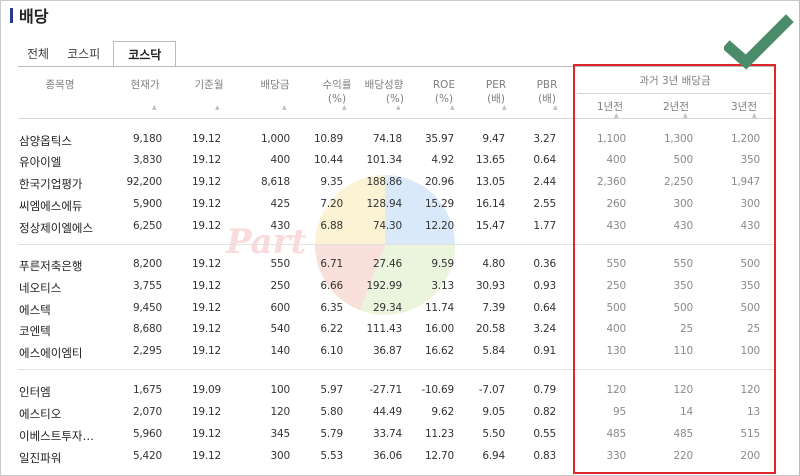  Describe the element at coordinates (280, 264) in the screenshot. I see `dividend-cell: 550` at that location.